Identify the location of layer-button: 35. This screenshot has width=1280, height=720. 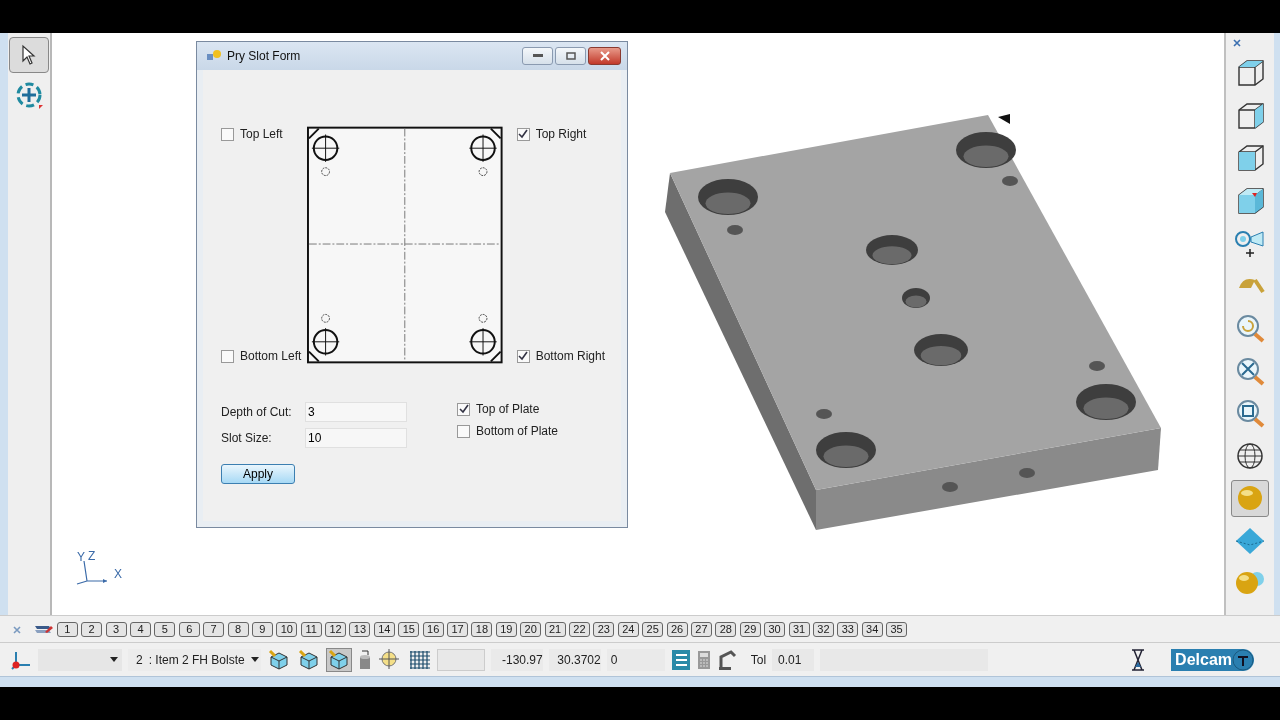
(897, 629).